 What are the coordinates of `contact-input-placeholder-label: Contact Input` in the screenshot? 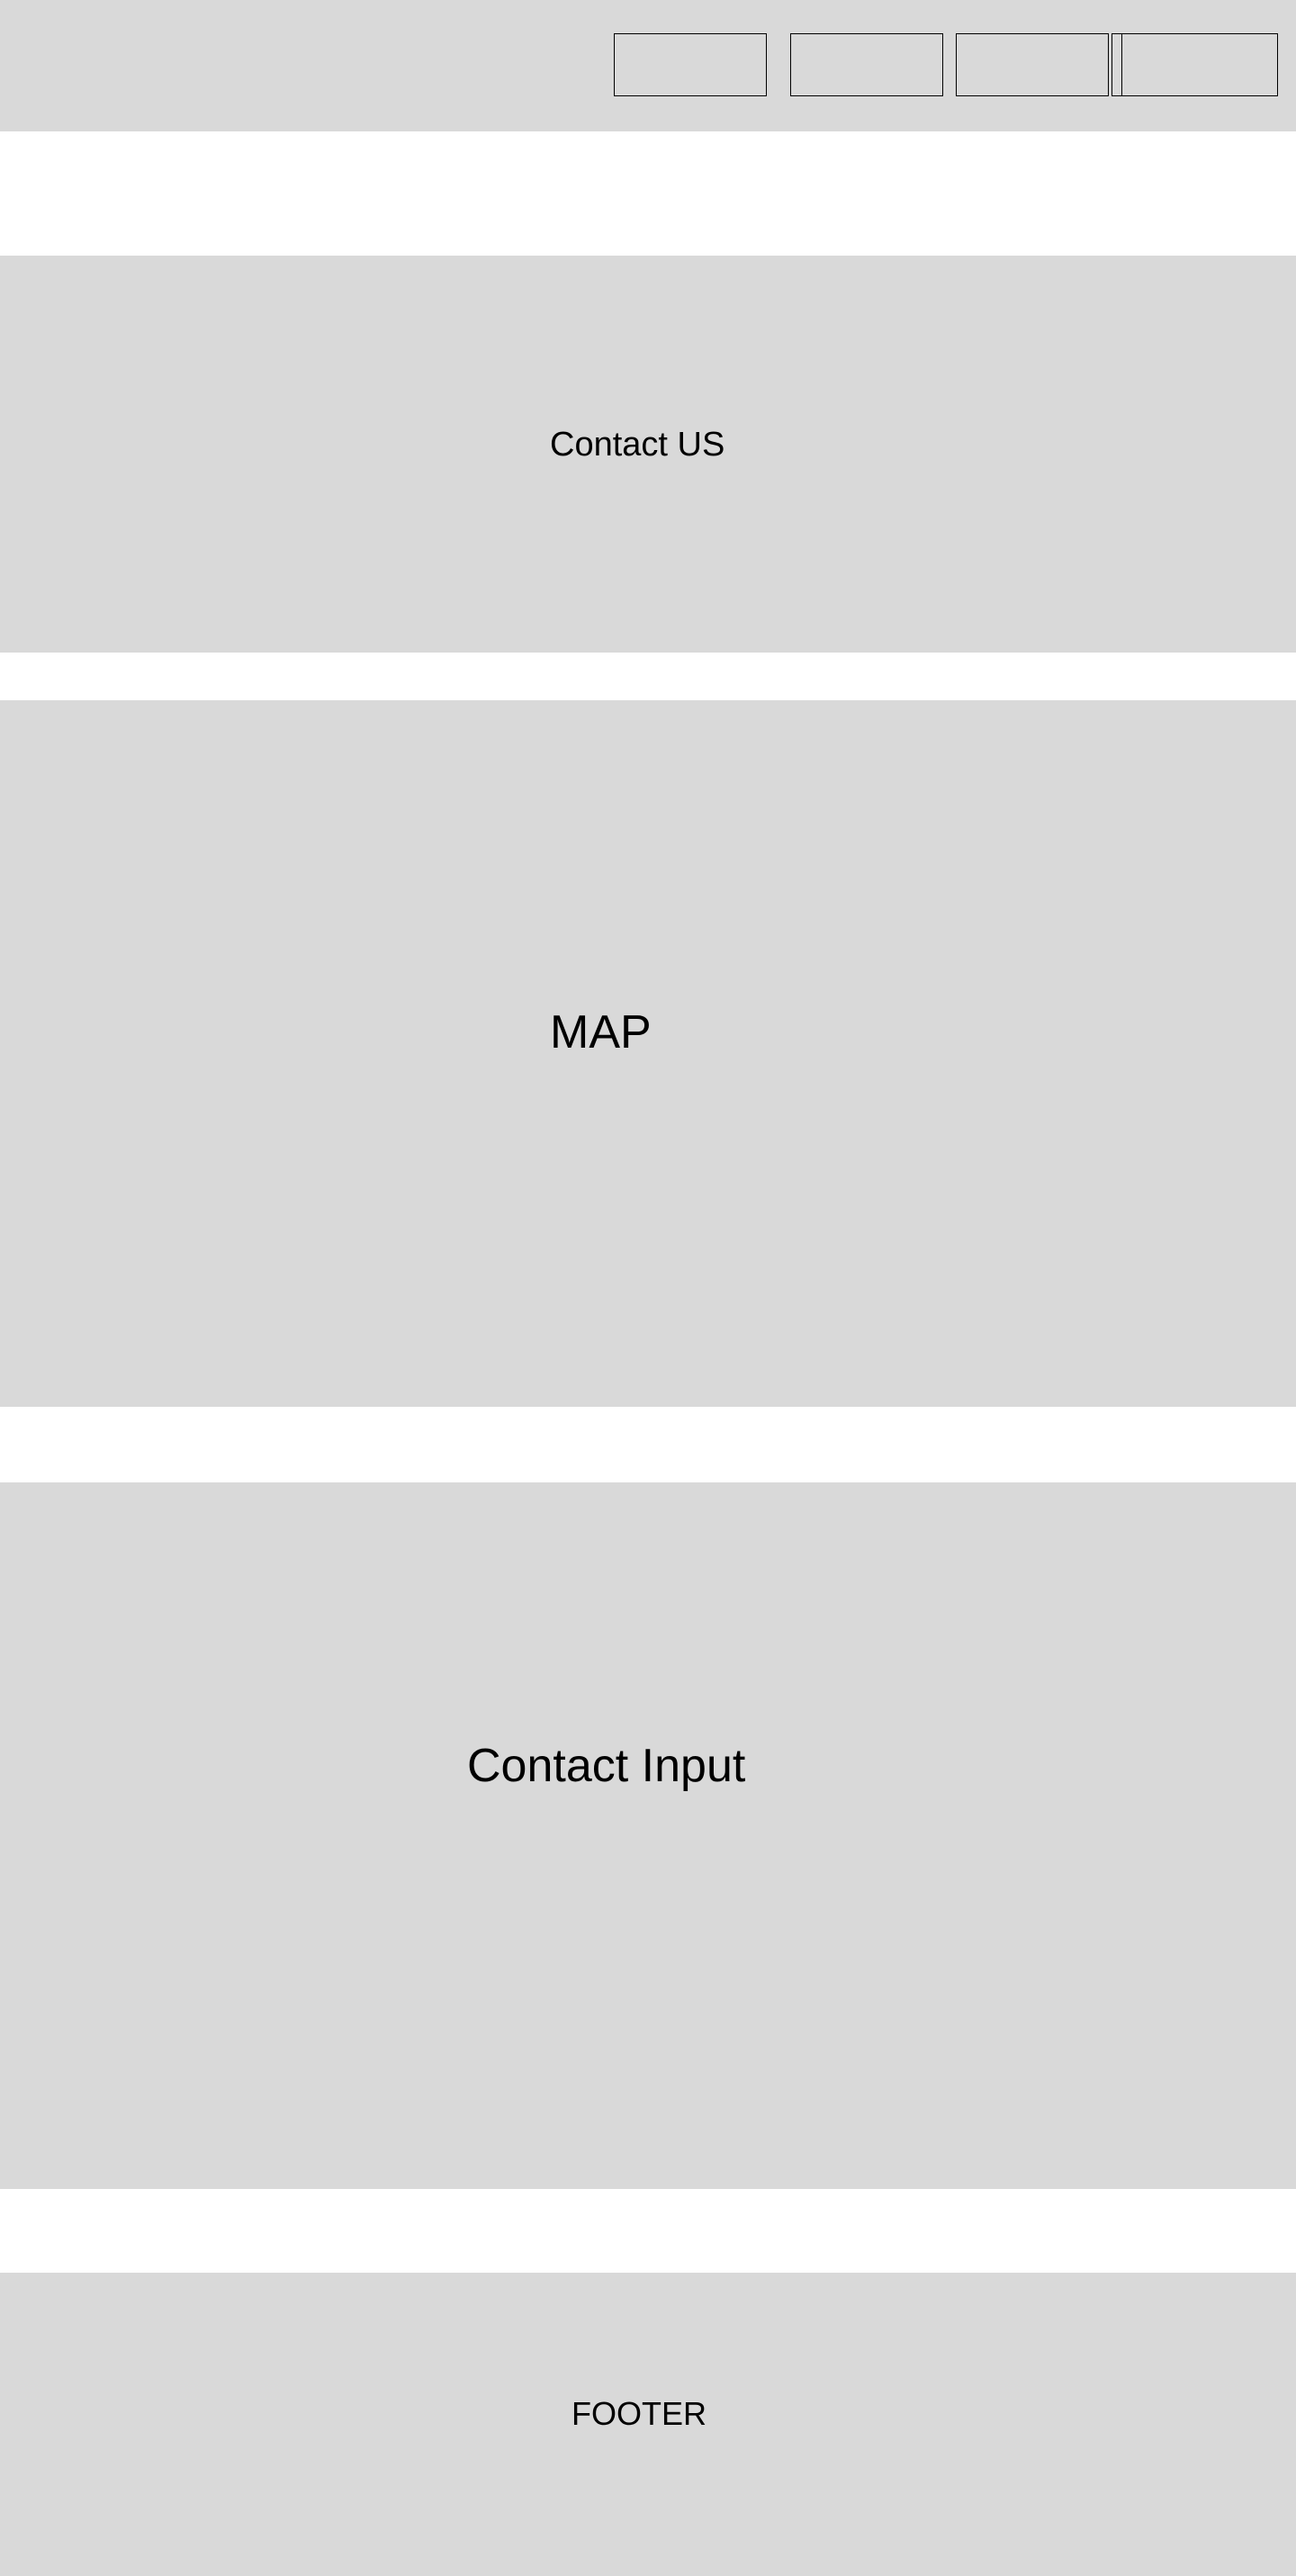 It's located at (606, 1766).